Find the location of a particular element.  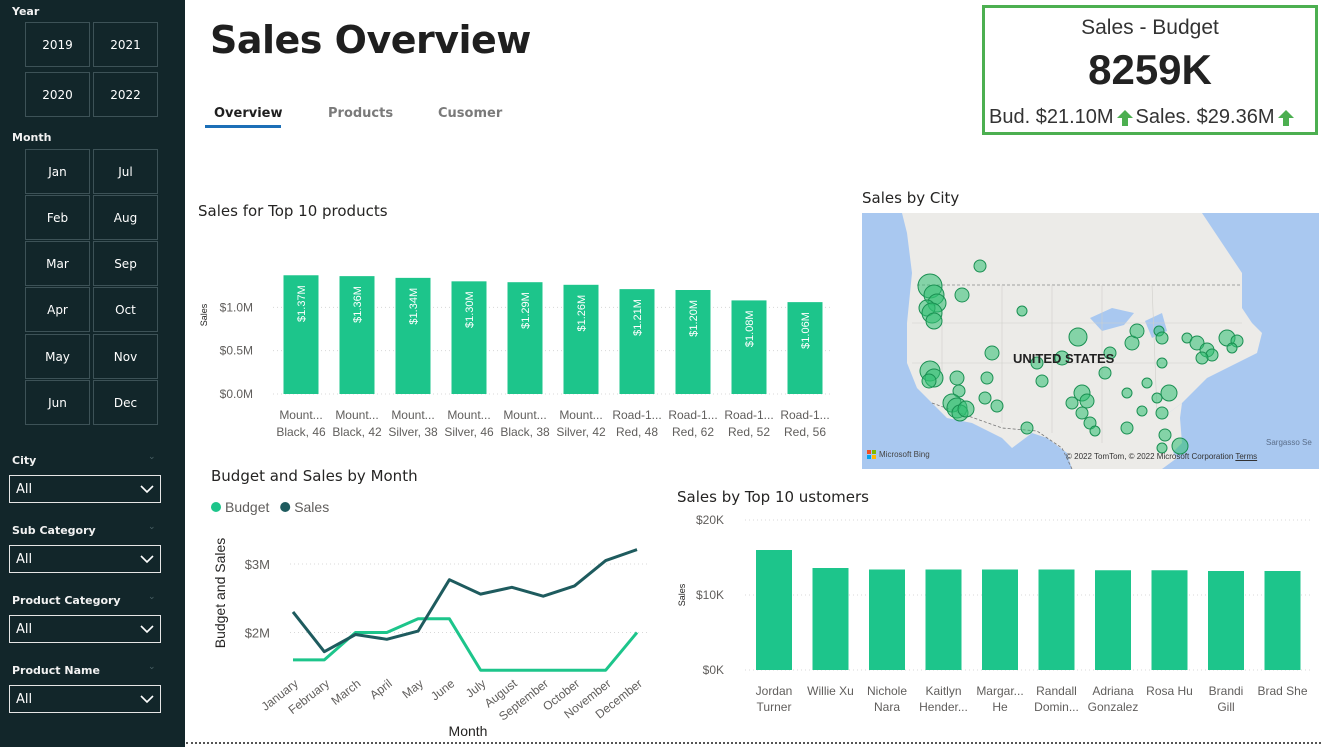

product-name-collapse-icon: ⌄ is located at coordinates (152, 667).